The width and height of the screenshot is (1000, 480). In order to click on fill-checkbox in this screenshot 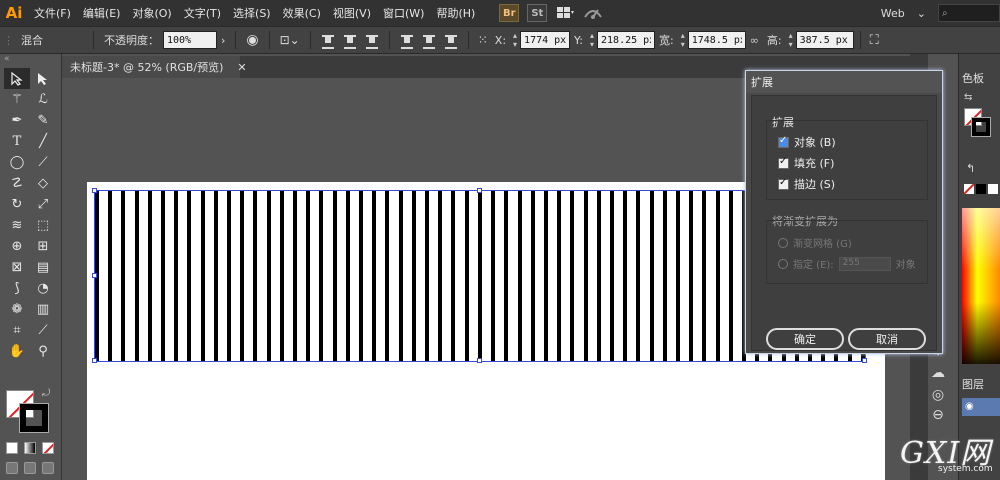, I will do `click(783, 162)`.